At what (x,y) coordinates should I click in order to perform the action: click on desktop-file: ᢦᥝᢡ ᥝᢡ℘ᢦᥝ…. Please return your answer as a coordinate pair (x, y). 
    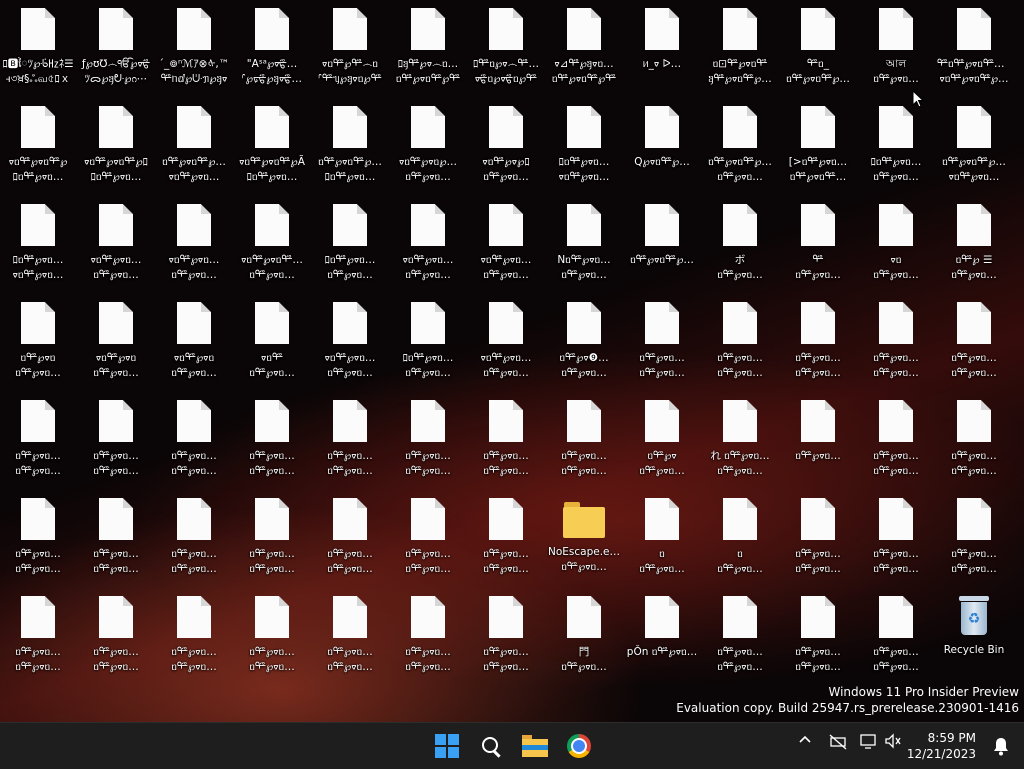
    Looking at the image, I should click on (272, 339).